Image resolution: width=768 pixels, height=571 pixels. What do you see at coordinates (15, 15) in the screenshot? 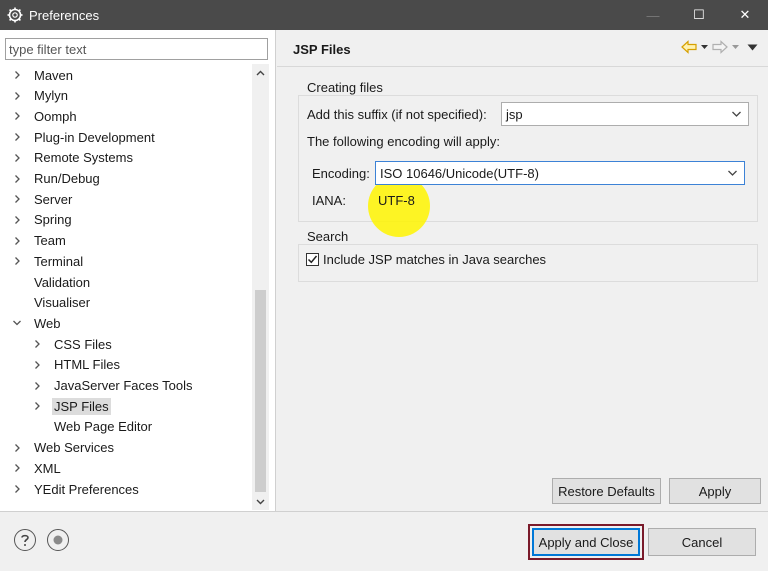
I see `eclipse-gear-icon` at bounding box center [15, 15].